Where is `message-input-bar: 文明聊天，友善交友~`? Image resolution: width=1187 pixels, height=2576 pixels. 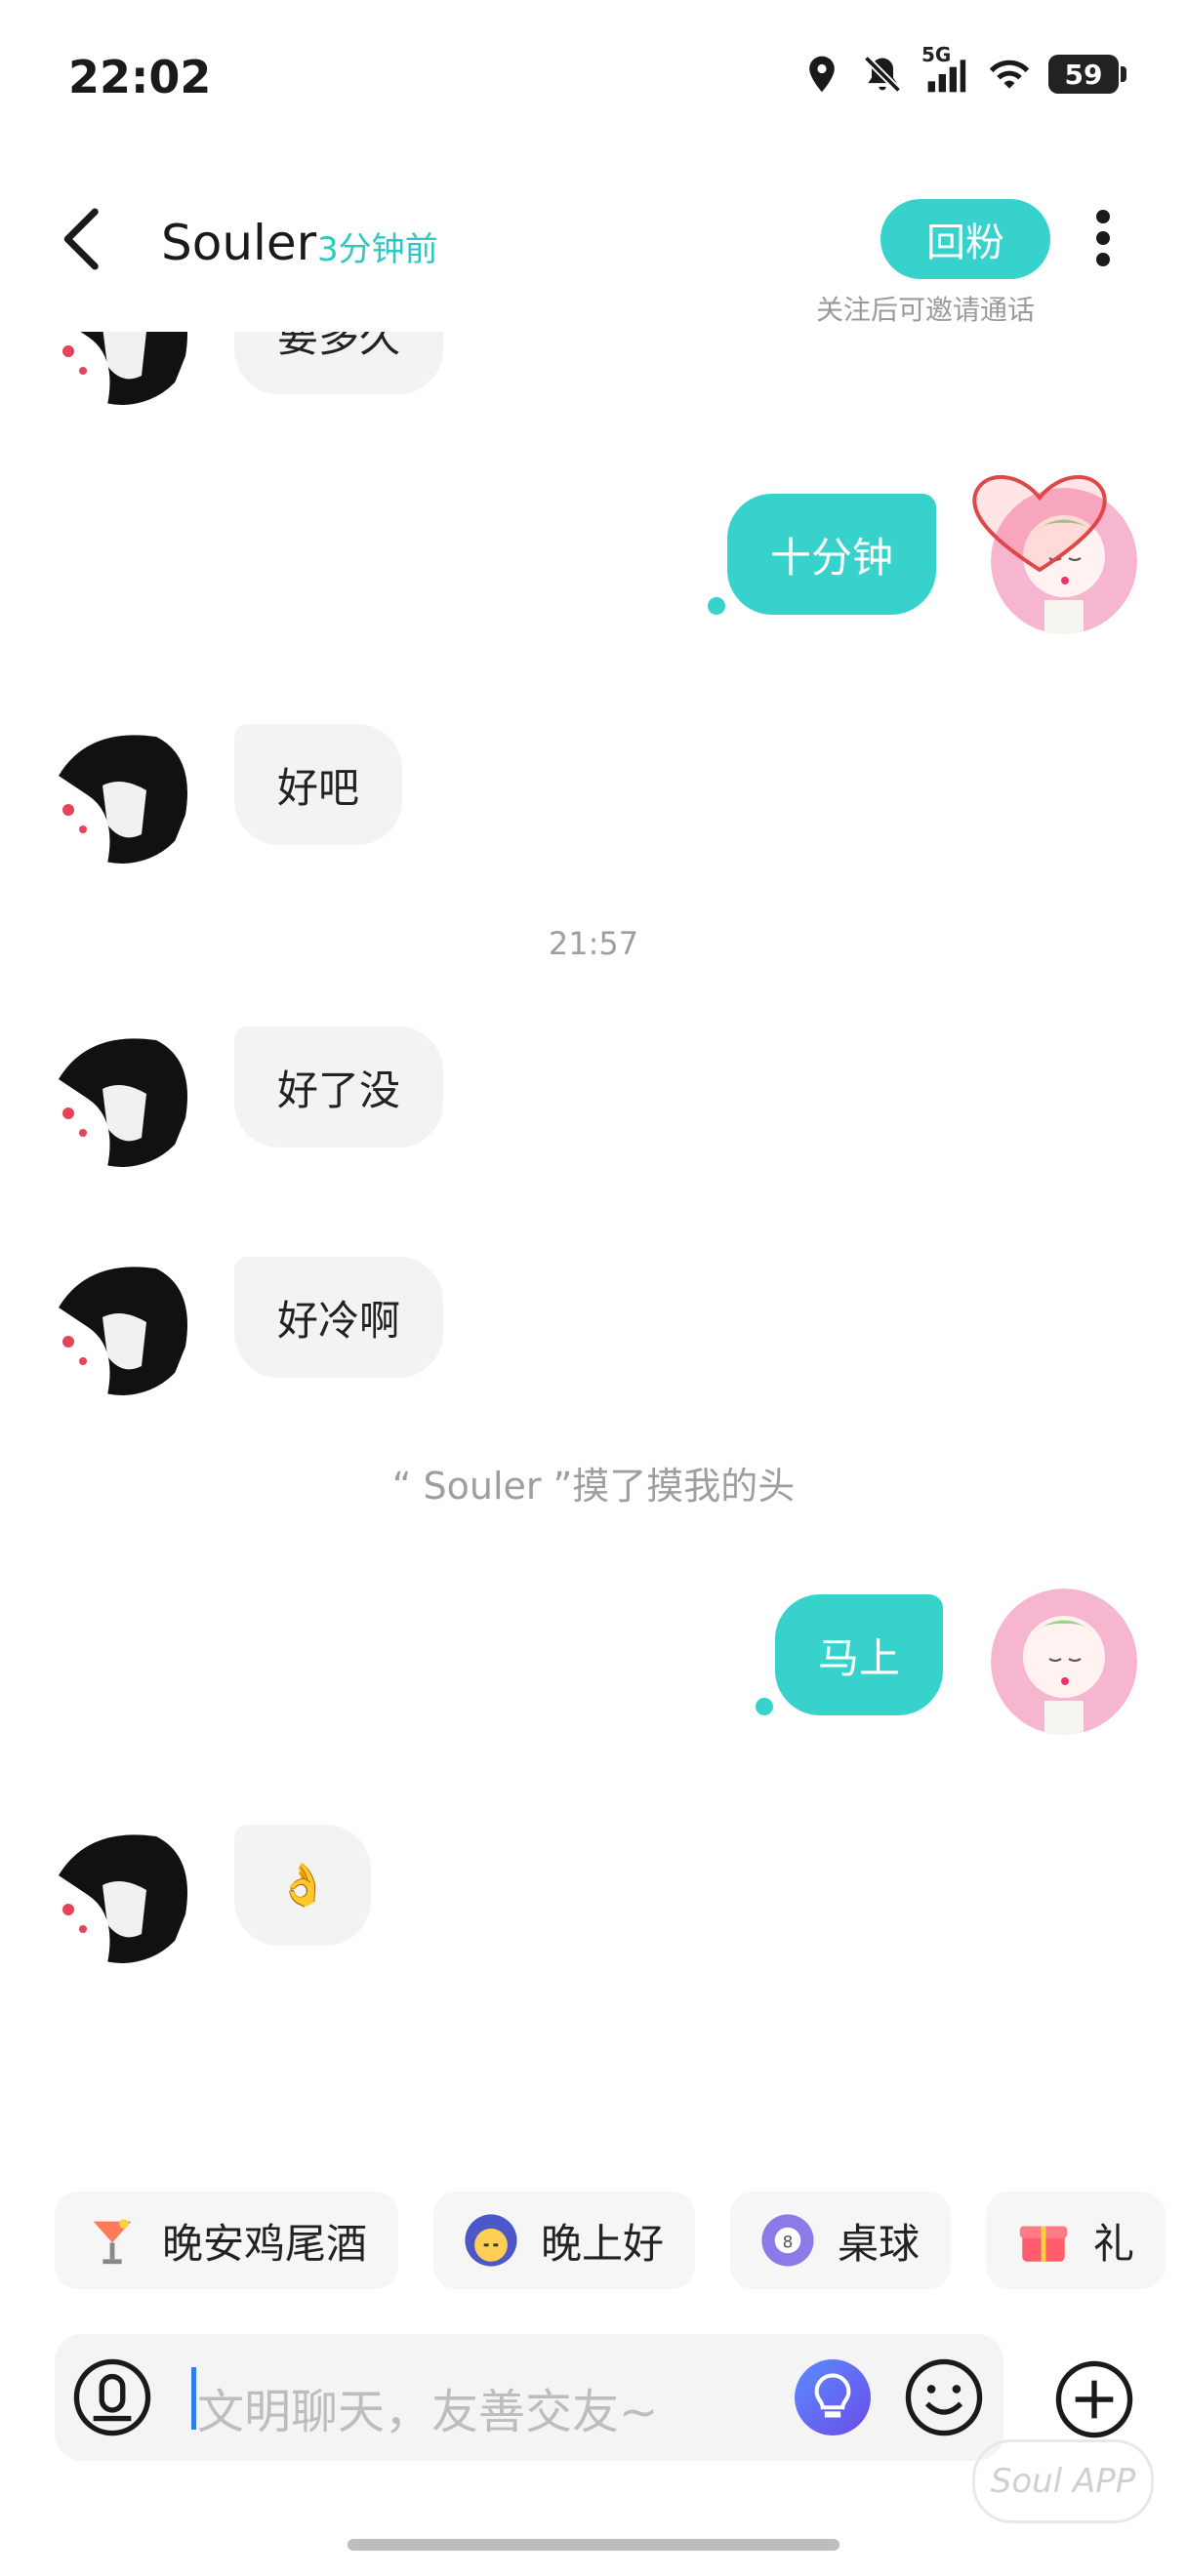 message-input-bar: 文明聊天，友善交友~ is located at coordinates (529, 2397).